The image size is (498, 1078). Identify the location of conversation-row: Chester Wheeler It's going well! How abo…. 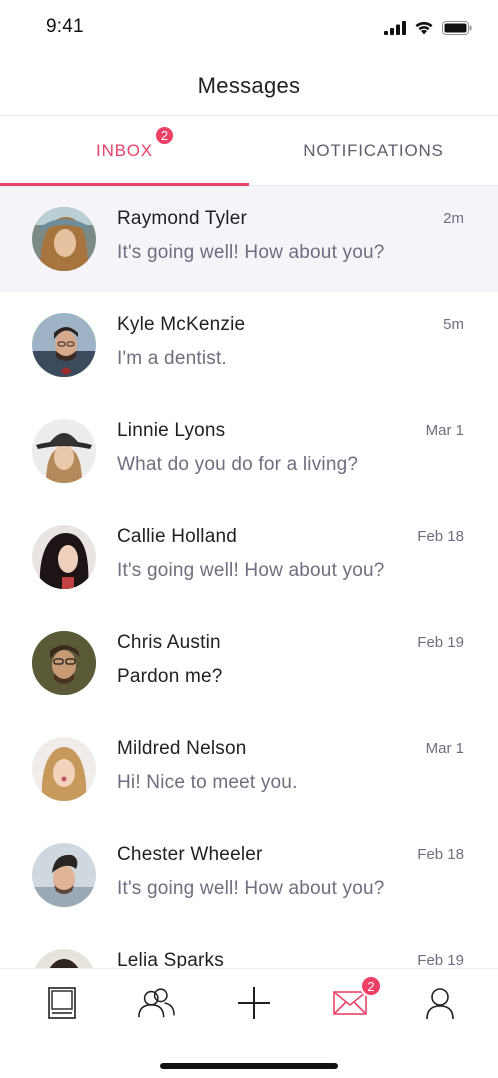
(249, 875).